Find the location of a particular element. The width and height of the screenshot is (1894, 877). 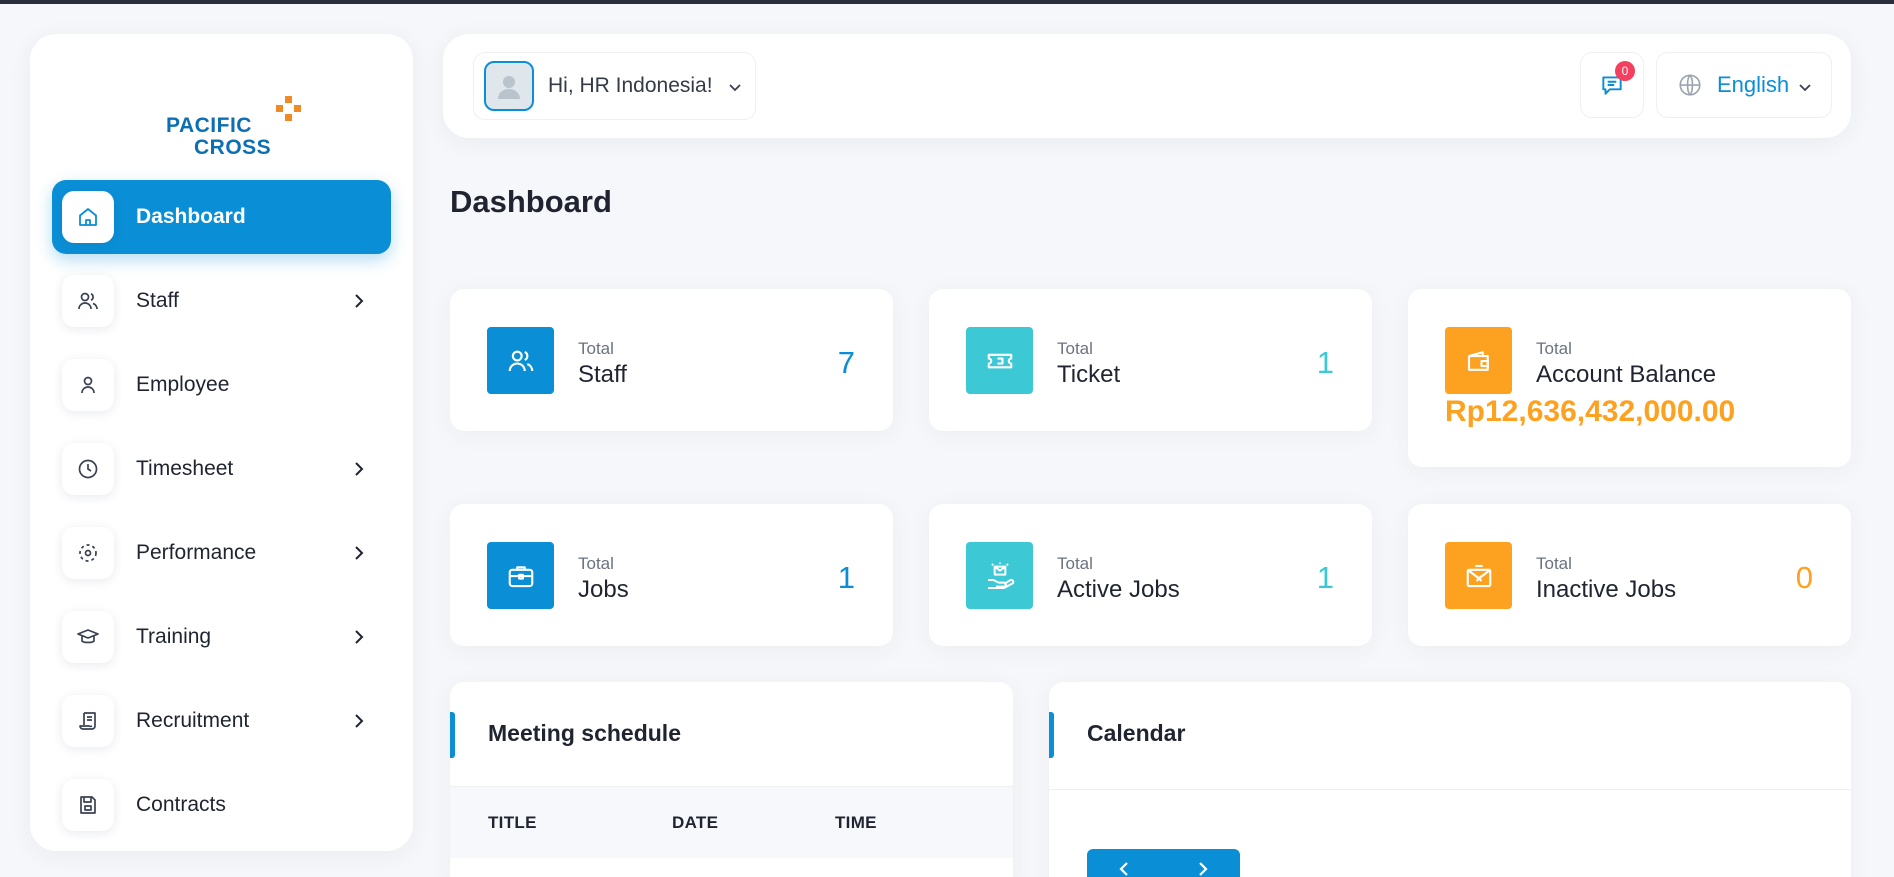

sidebar-item-label: Staff is located at coordinates (157, 300).